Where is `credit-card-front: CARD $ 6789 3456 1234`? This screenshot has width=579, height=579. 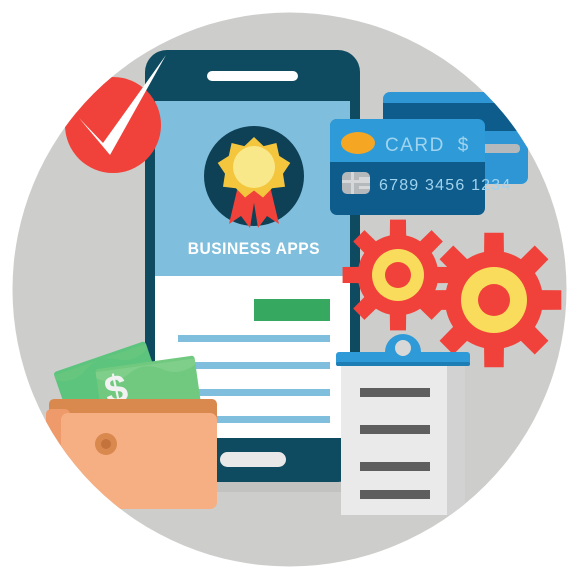 credit-card-front: CARD $ 6789 3456 1234 is located at coordinates (420, 167).